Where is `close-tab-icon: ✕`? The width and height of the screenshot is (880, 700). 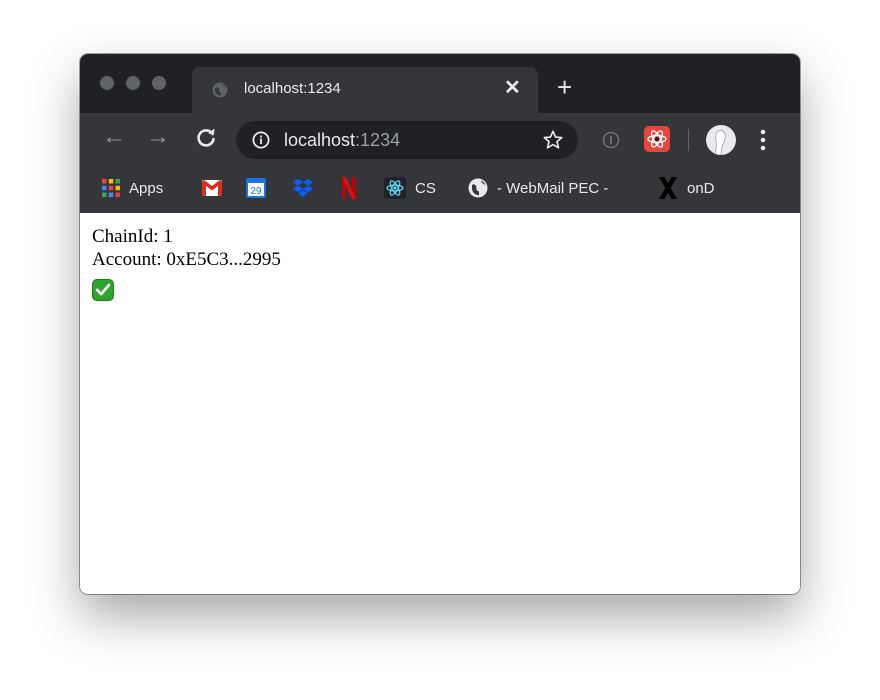 close-tab-icon: ✕ is located at coordinates (512, 88).